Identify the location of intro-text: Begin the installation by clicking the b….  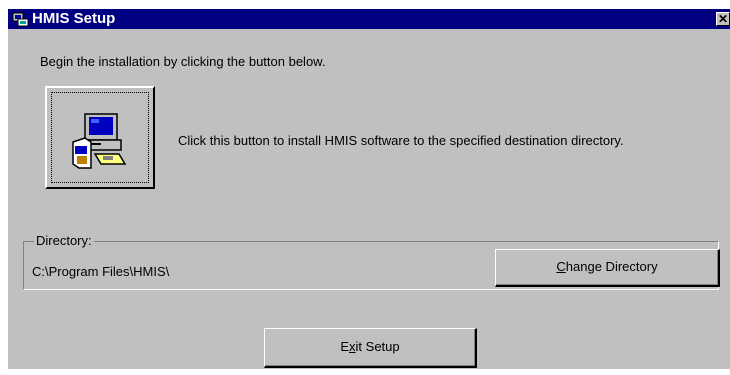
(183, 61).